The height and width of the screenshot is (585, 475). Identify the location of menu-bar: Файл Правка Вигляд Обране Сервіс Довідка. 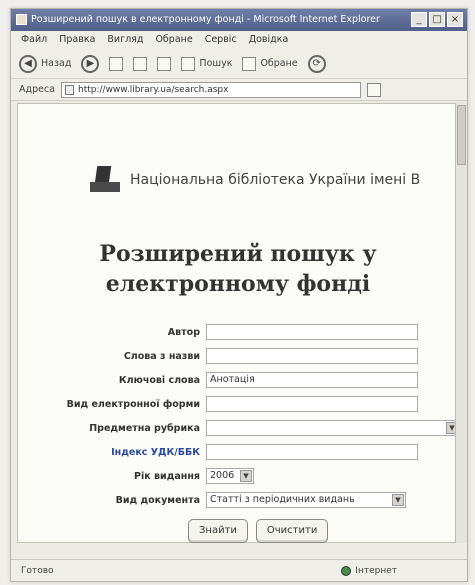
(239, 40).